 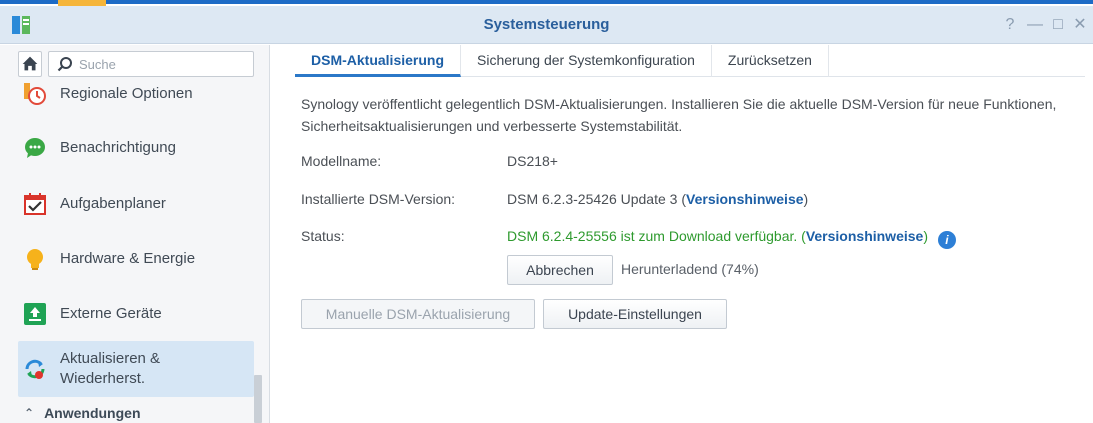 I want to click on update-settings-button: Update-Einstellungen, so click(x=635, y=314).